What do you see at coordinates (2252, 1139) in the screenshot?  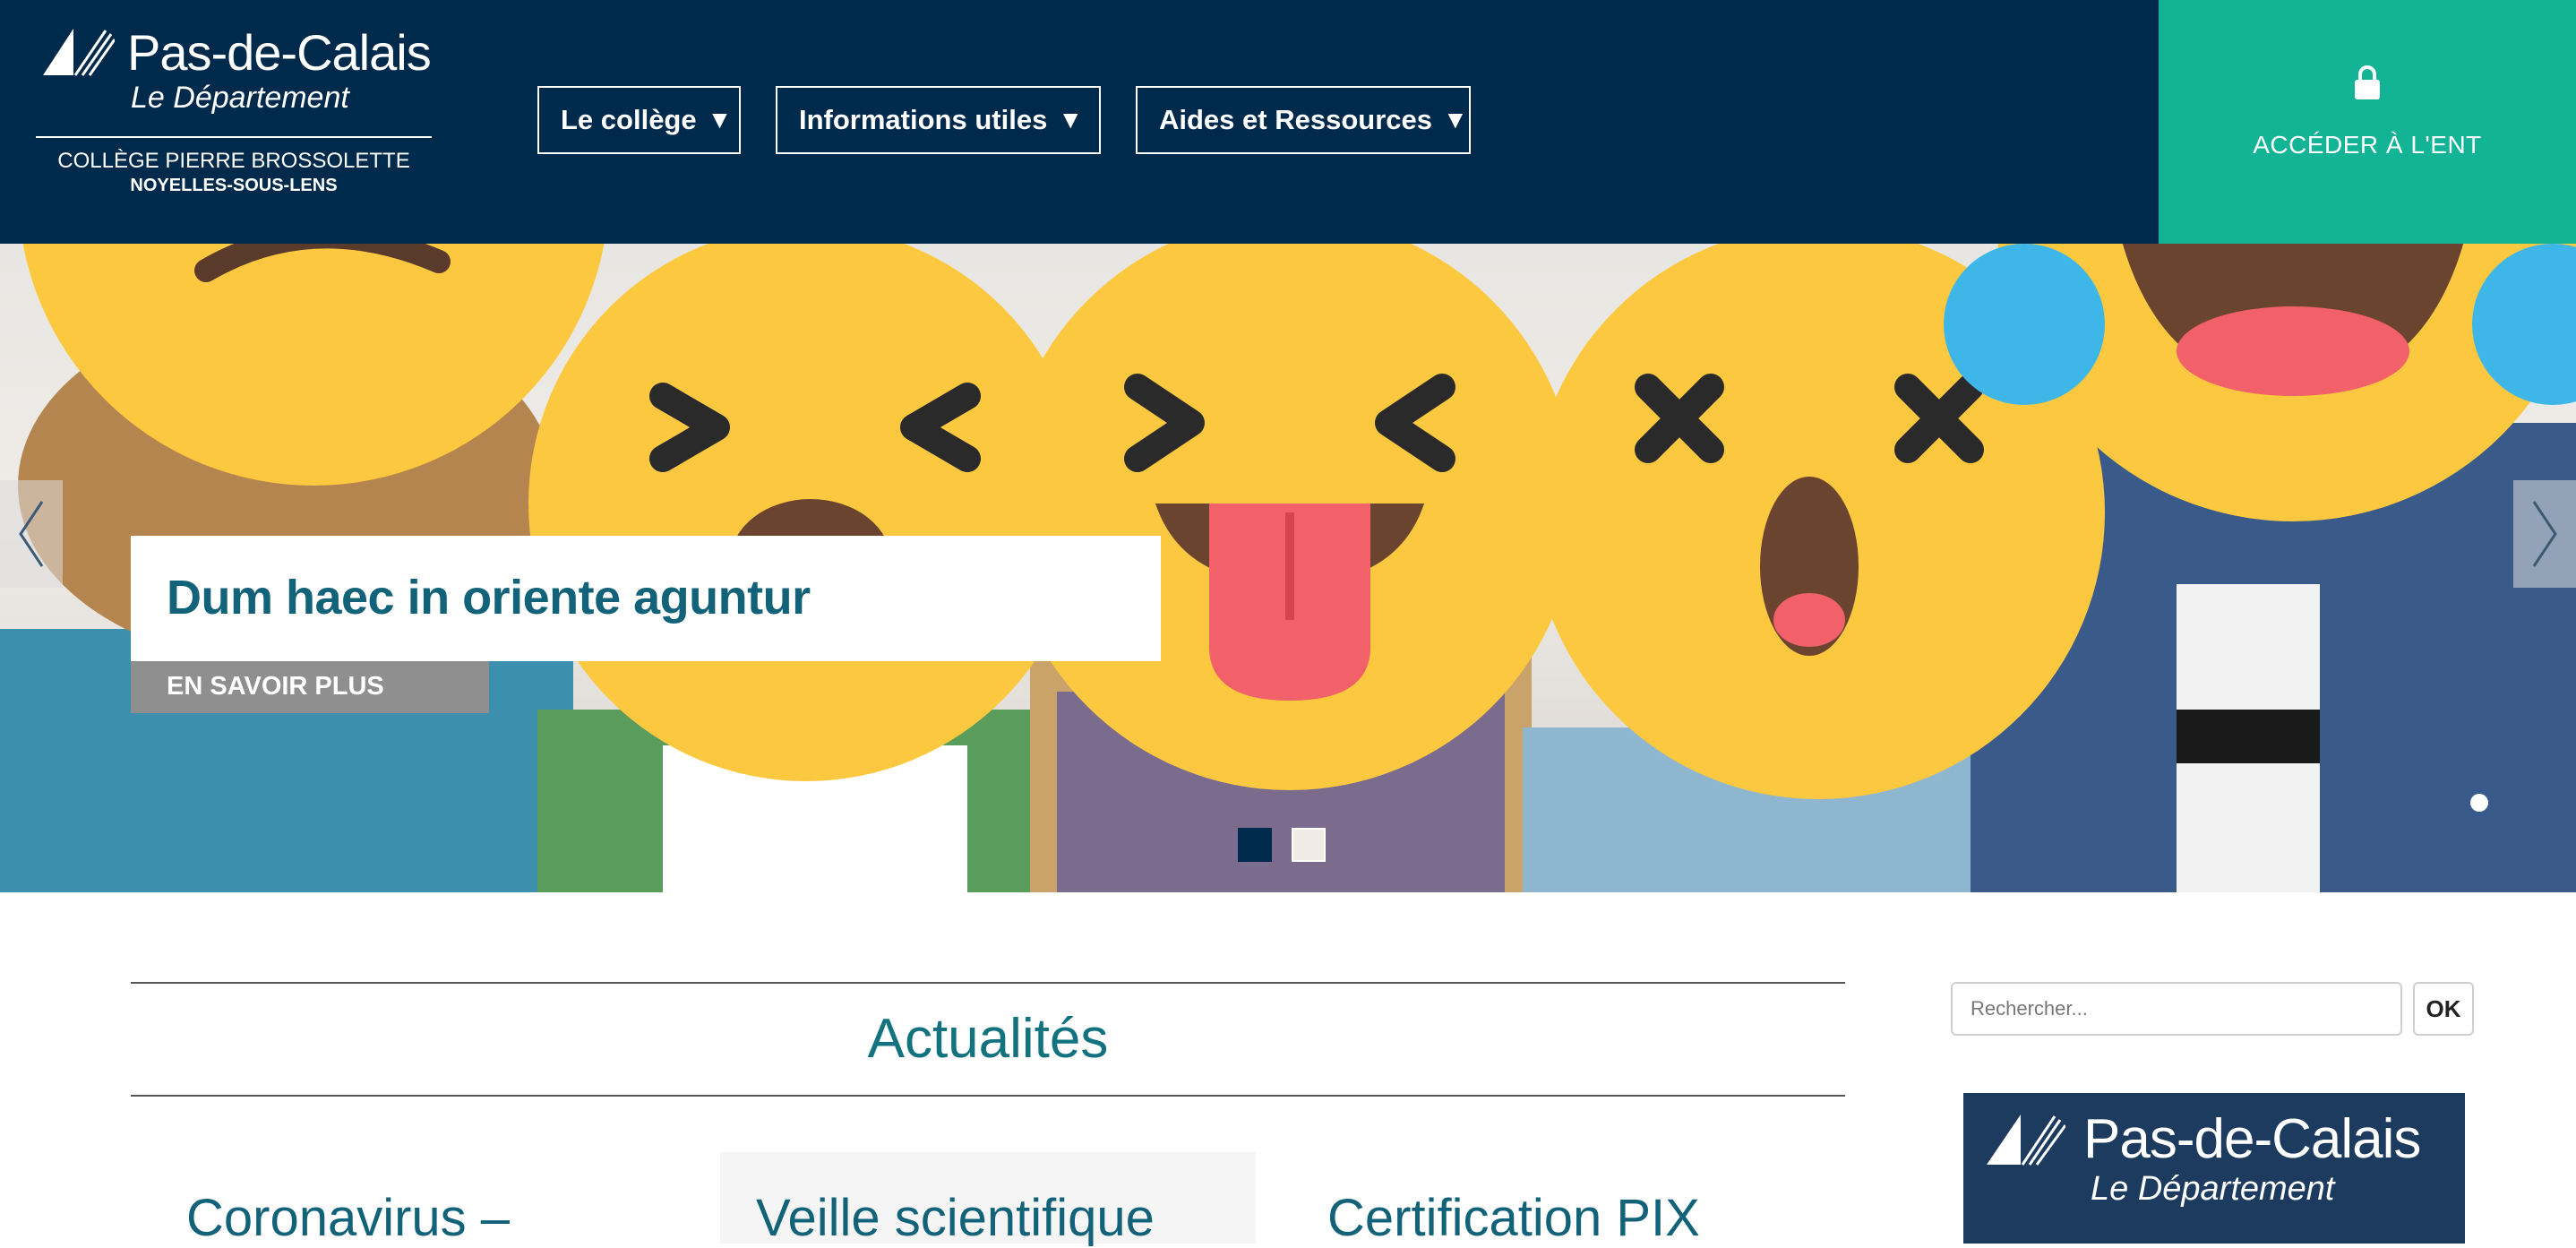 I see `banner-name: Pas-de-Calais` at bounding box center [2252, 1139].